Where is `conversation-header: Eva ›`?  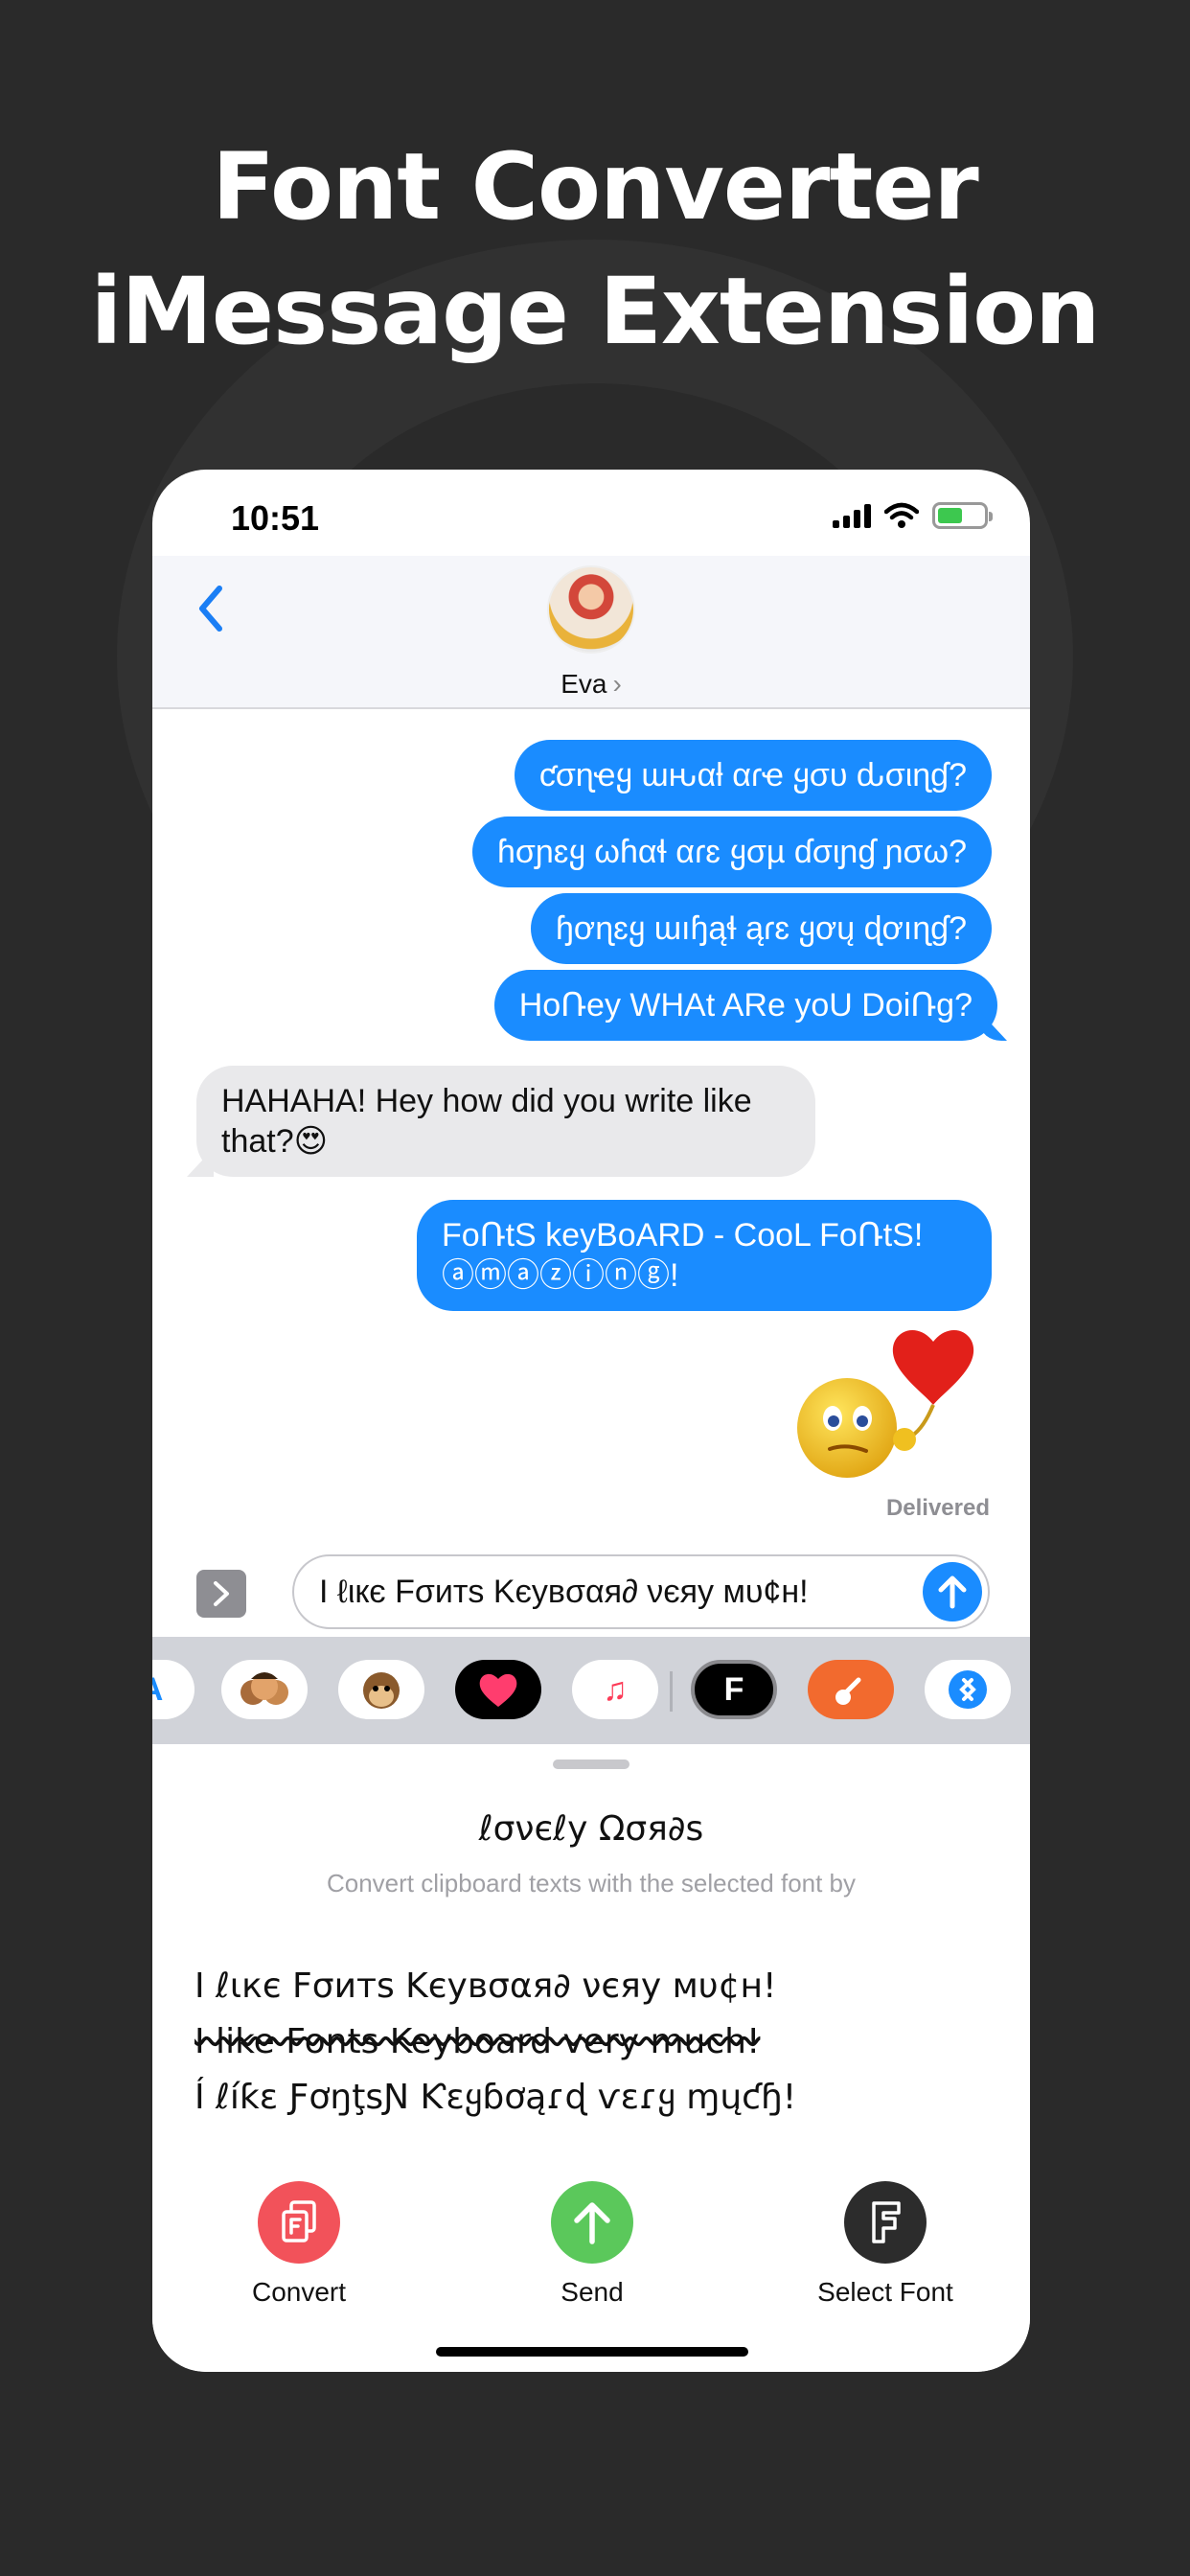
conversation-header: Eva › is located at coordinates (591, 632).